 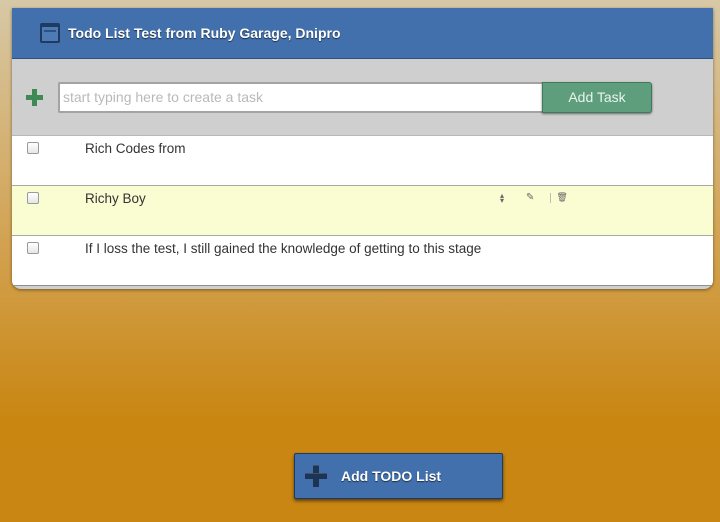 I want to click on panel-header: Todo List Test from Ruby Garage, Dnipro, so click(x=362, y=33).